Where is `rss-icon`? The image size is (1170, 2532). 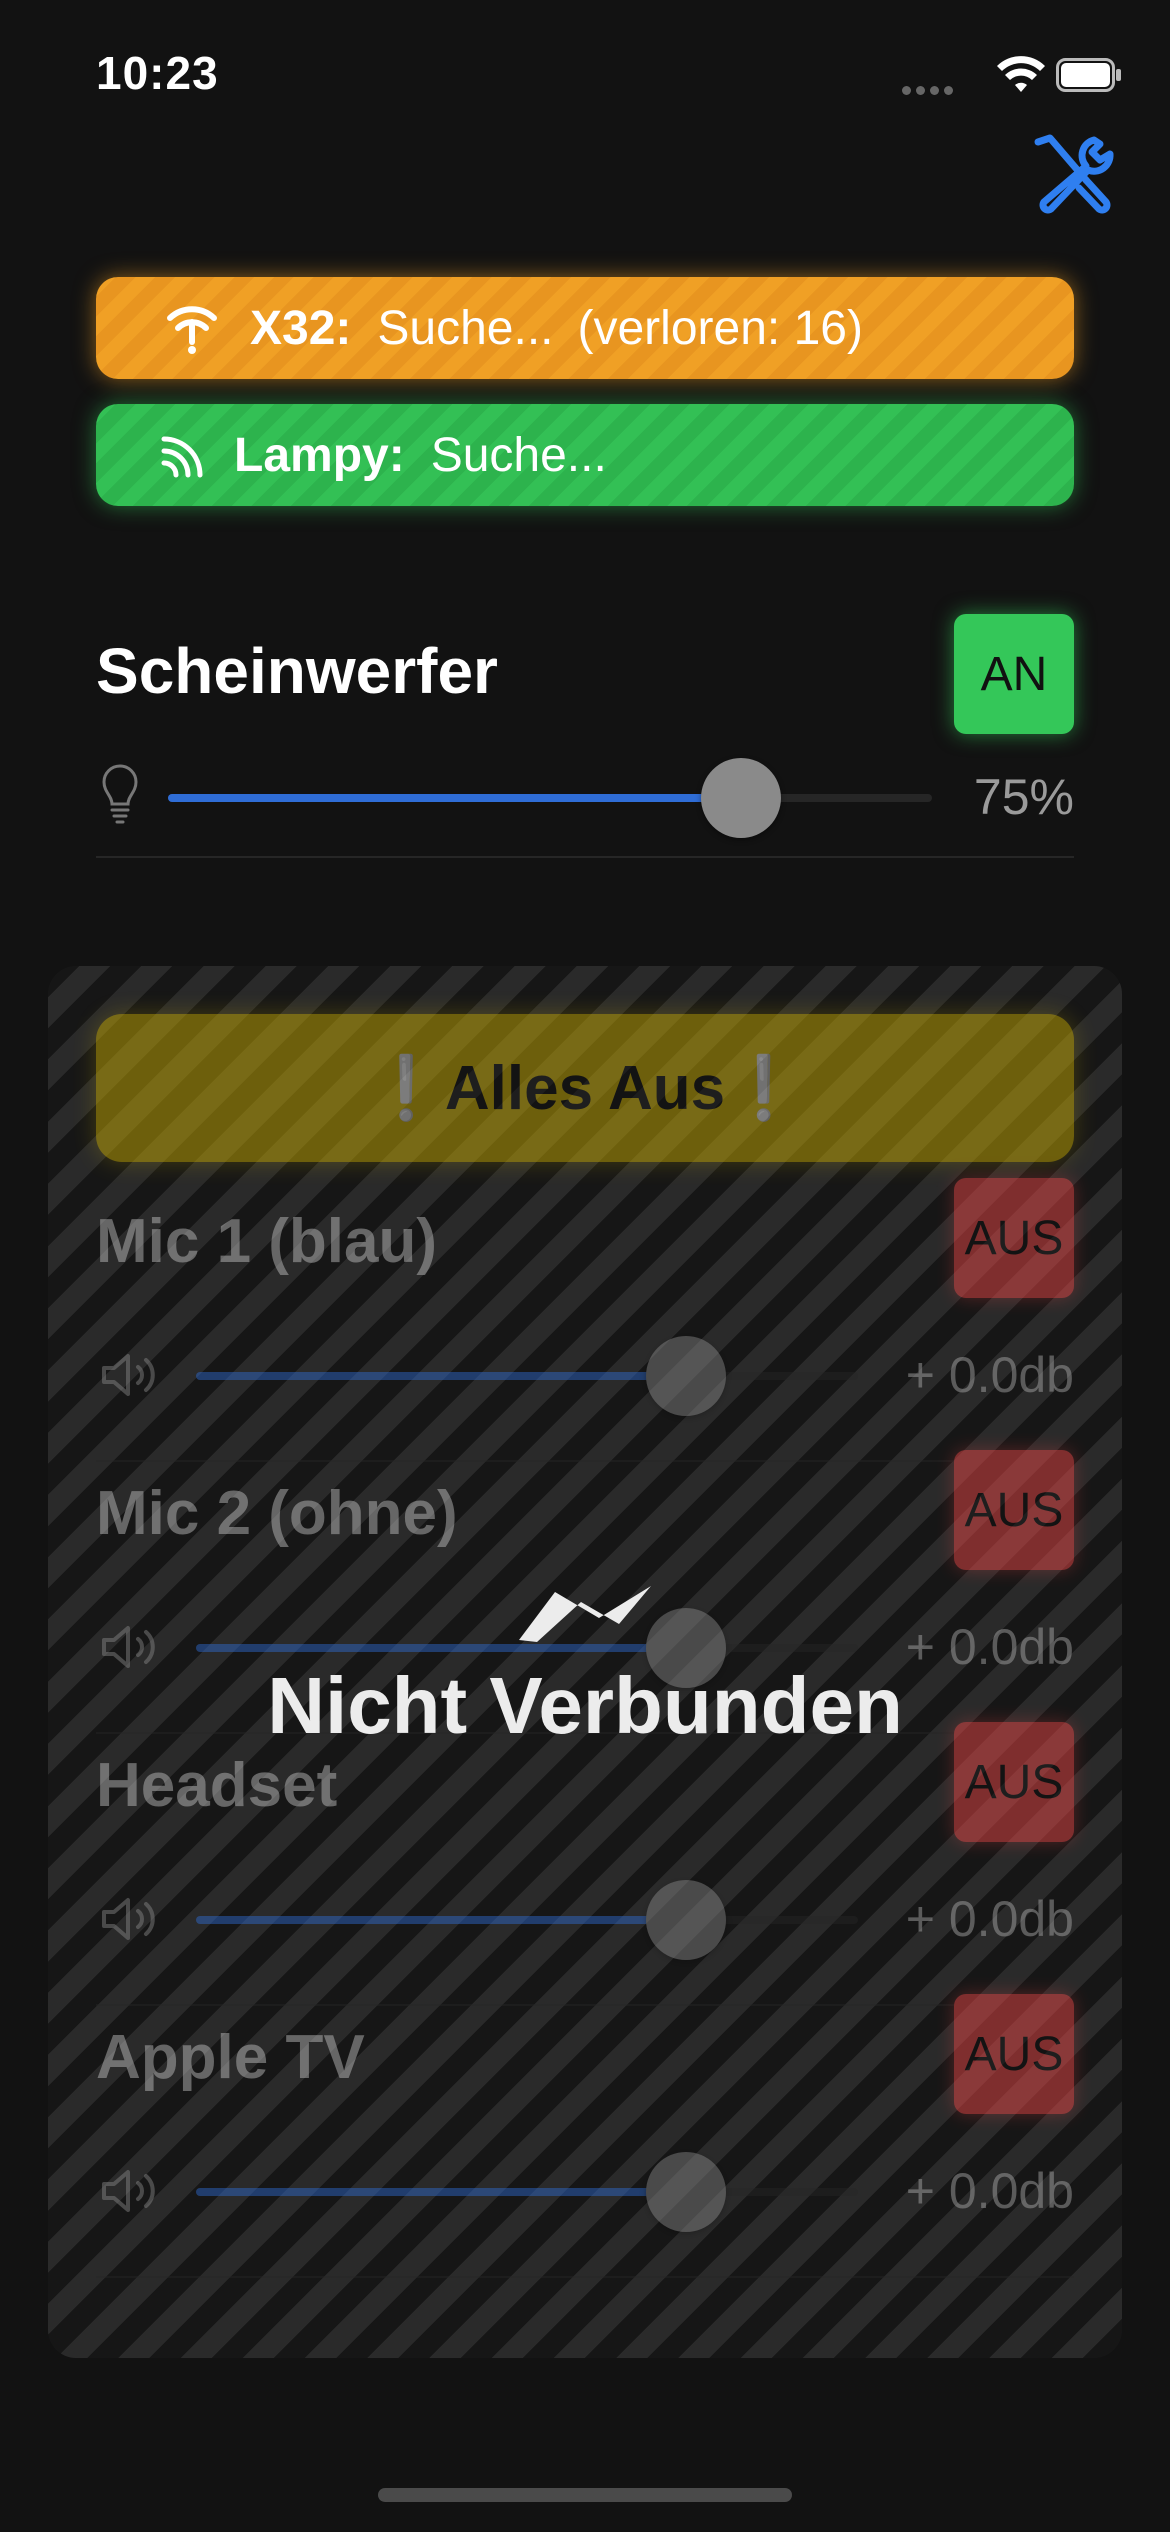
rss-icon is located at coordinates (182, 457).